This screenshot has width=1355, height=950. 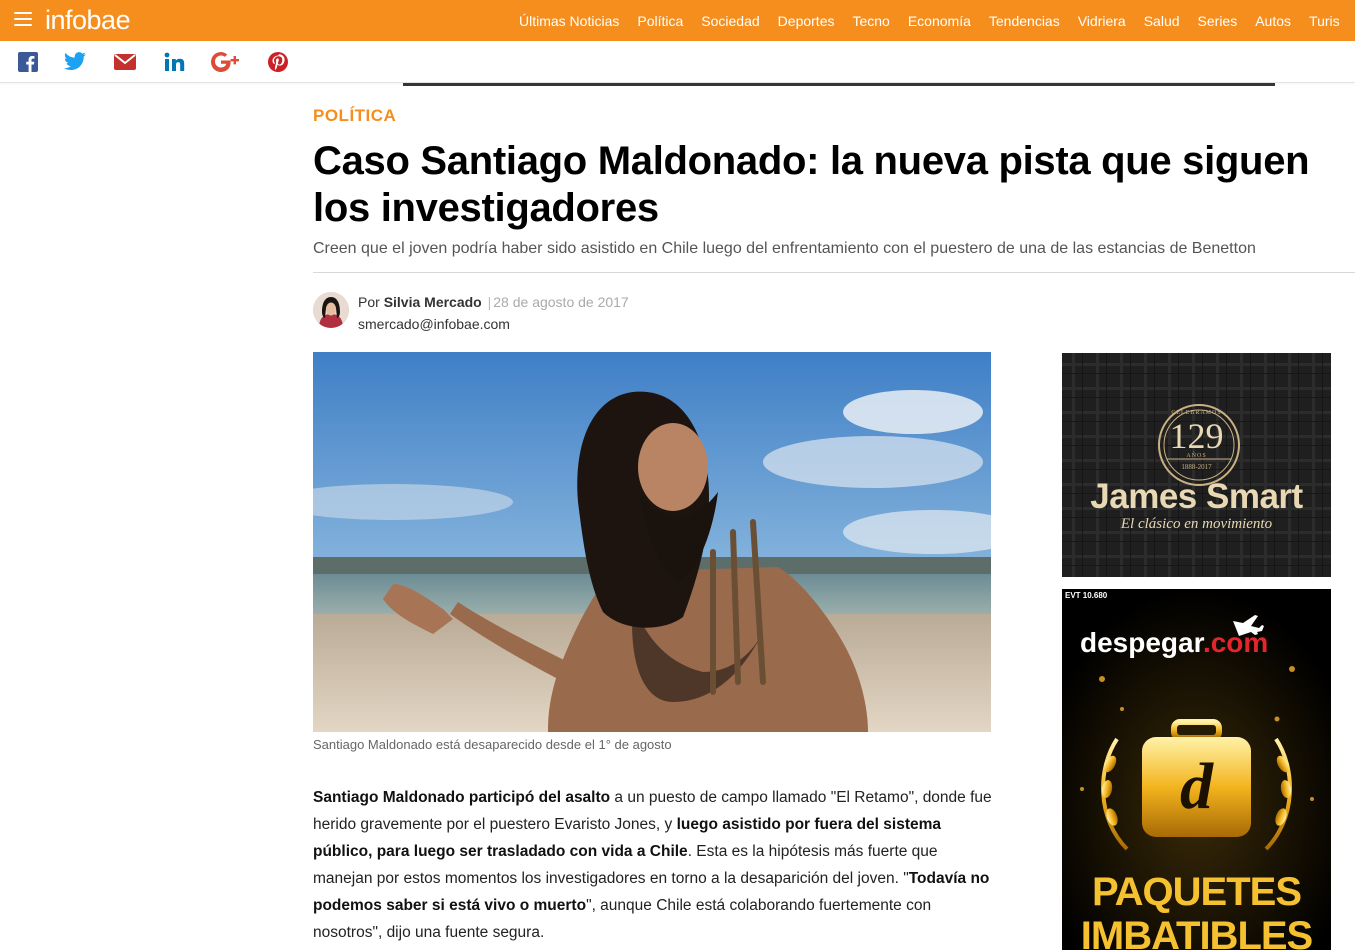 What do you see at coordinates (1196, 932) in the screenshot?
I see `ad2-promo-line2: IMBATIBLES` at bounding box center [1196, 932].